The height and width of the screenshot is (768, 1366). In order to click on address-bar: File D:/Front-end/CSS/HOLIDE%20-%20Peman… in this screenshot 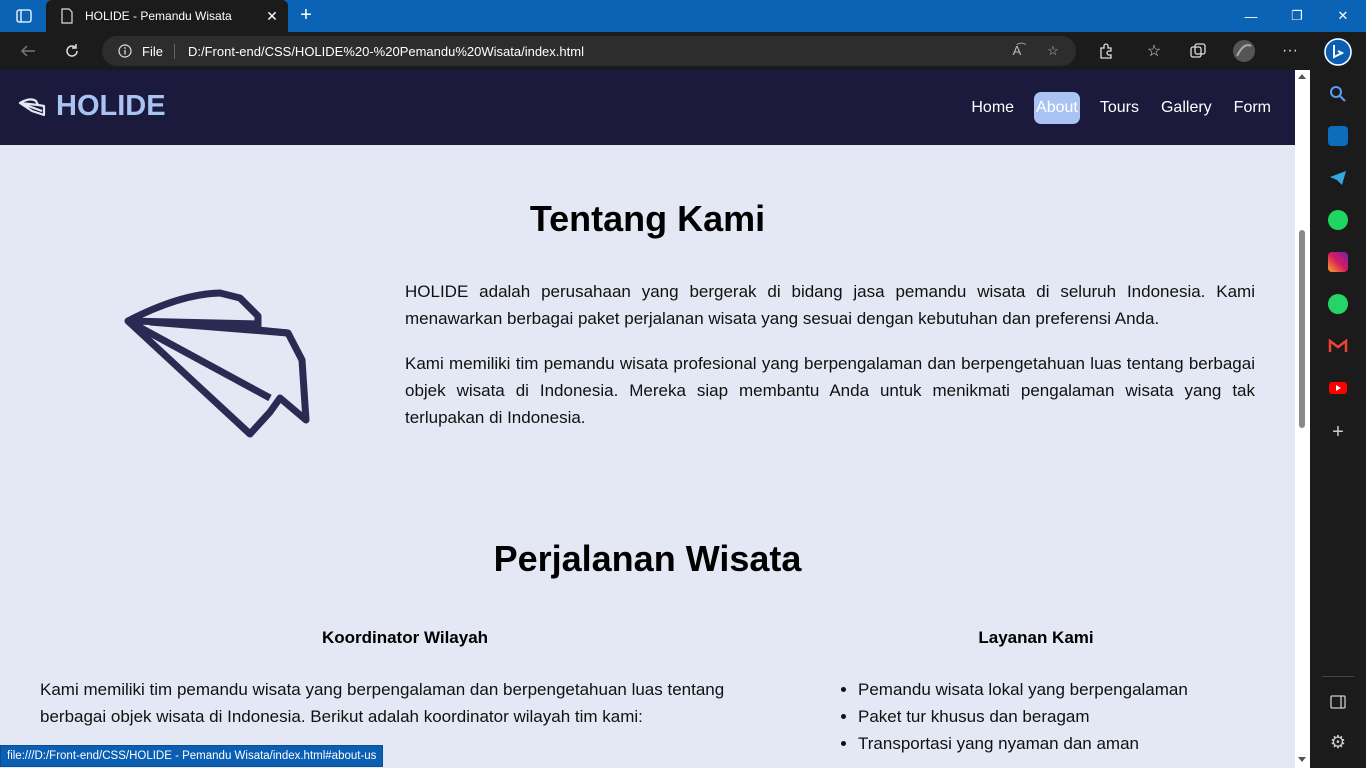, I will do `click(589, 51)`.